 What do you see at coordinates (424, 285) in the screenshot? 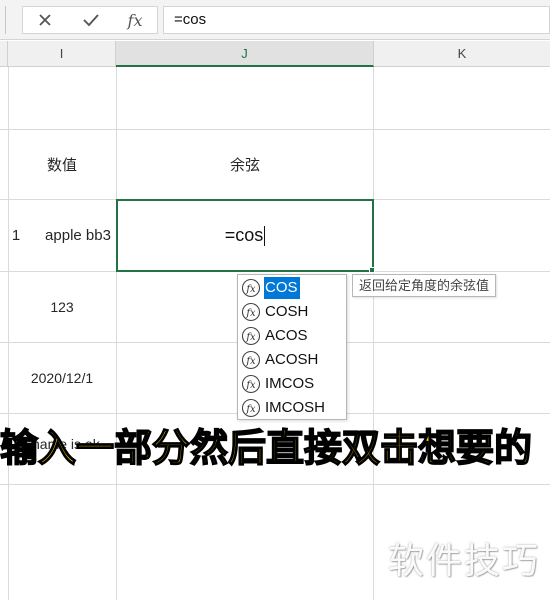
I see `function-tooltip: 返回给定角度的余弦值` at bounding box center [424, 285].